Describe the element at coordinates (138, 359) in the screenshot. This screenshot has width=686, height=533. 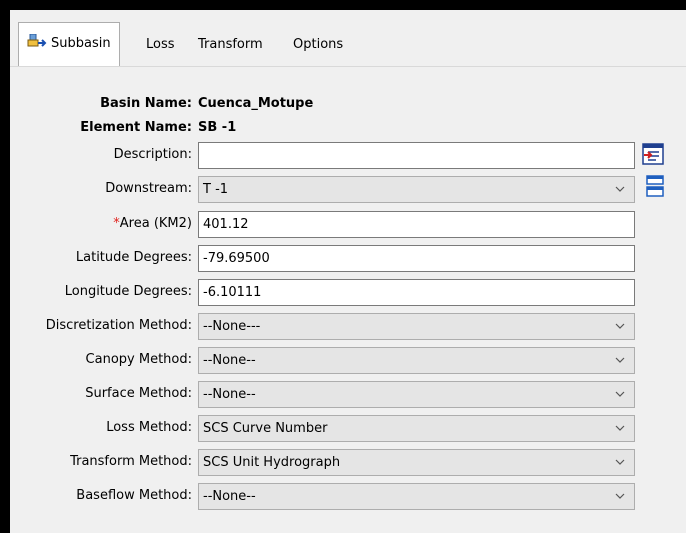
I see `canopy-label: Canopy Method:` at that location.